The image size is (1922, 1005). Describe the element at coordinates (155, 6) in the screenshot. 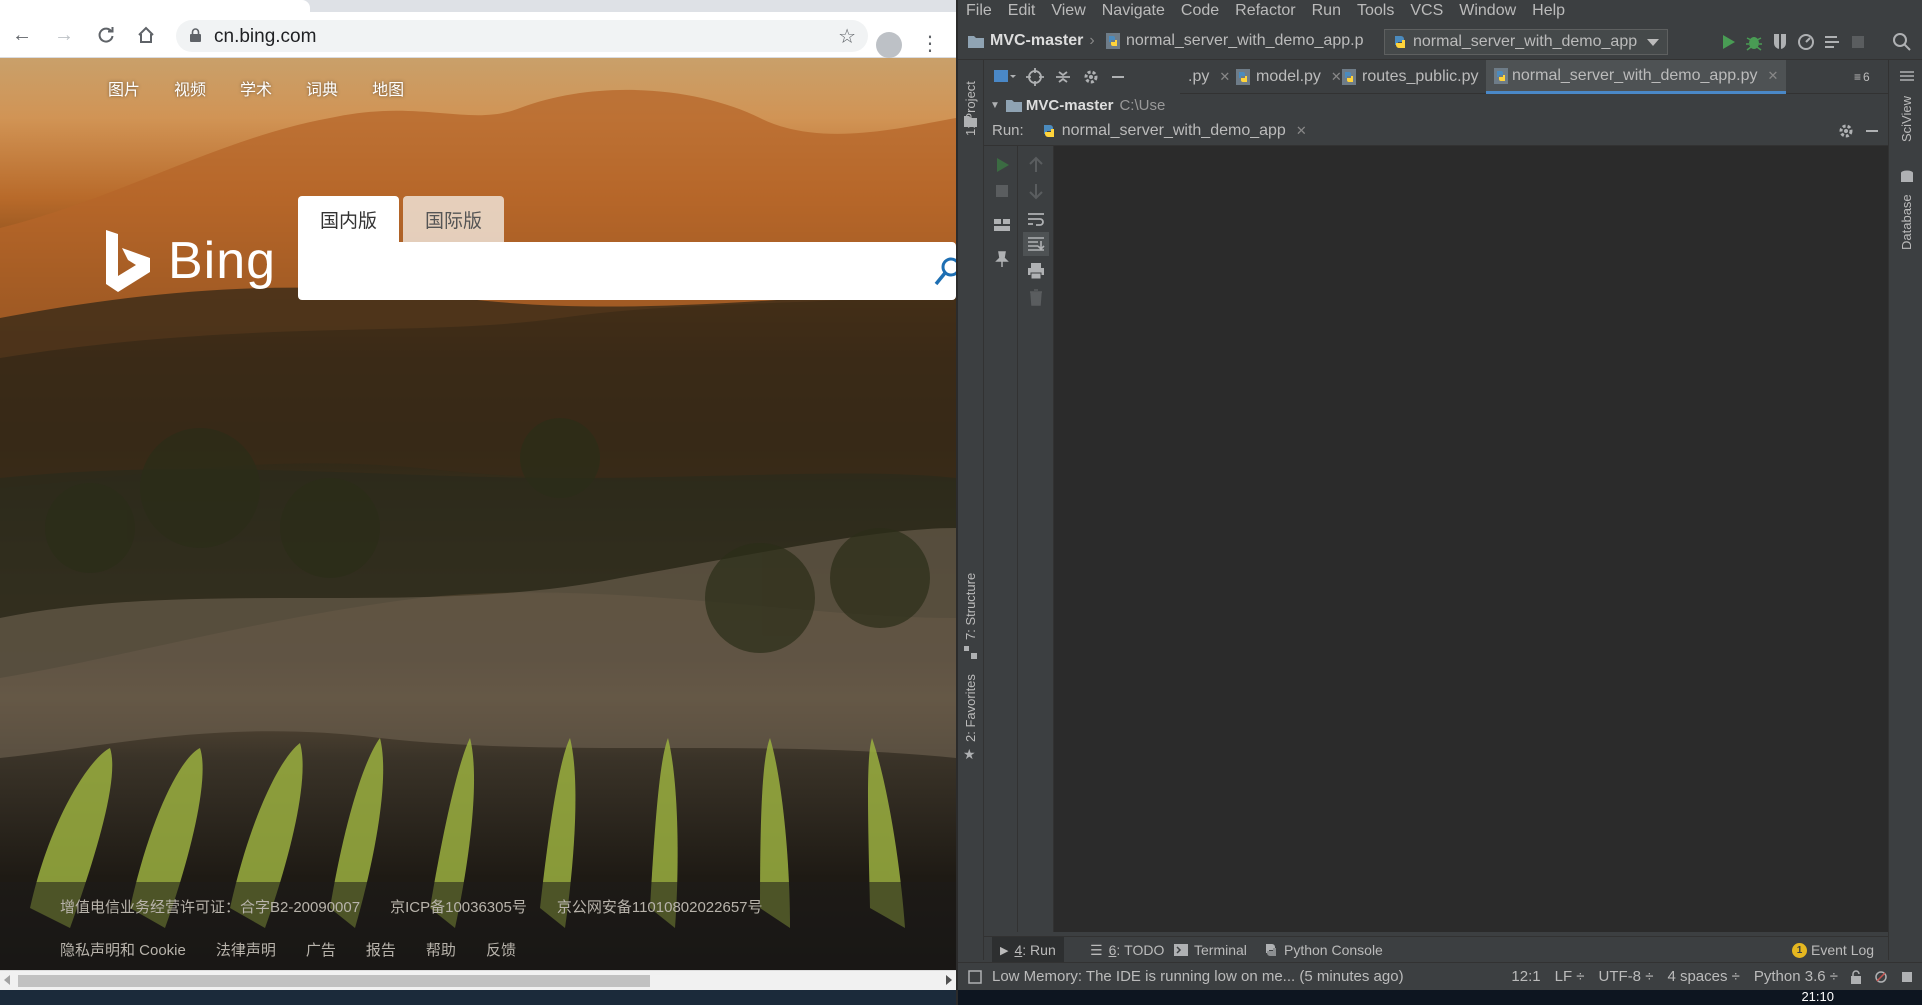

I see `browser-active-tab` at that location.